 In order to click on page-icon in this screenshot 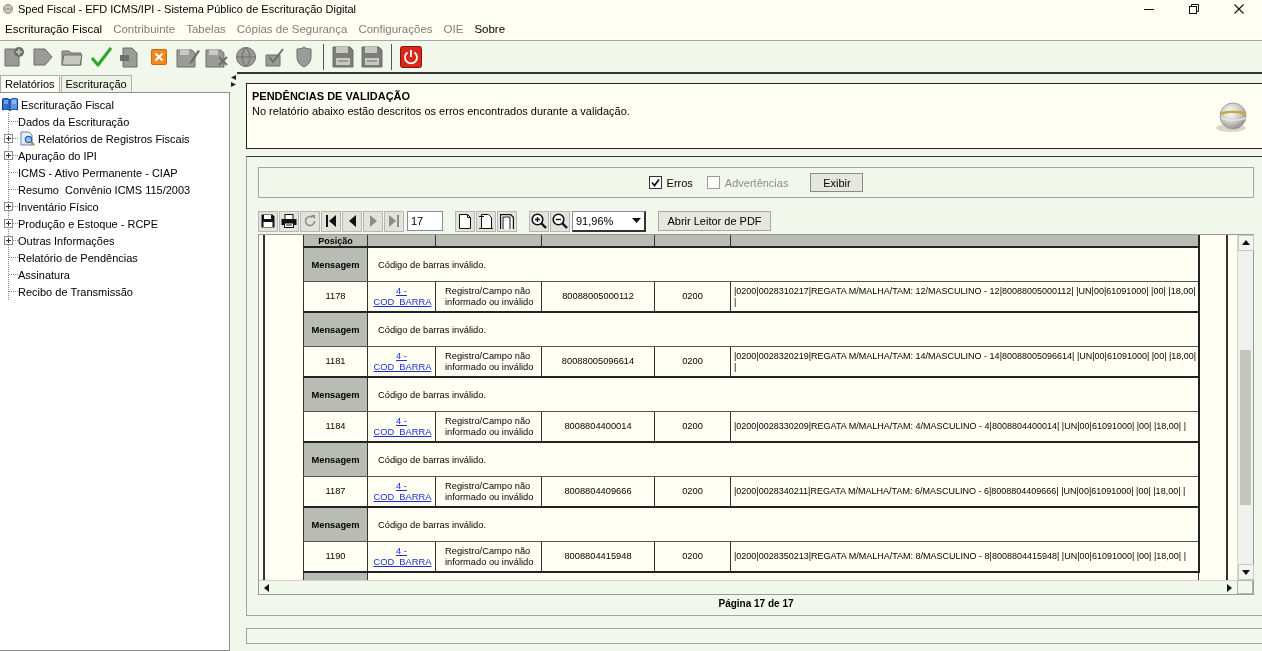, I will do `click(465, 221)`.